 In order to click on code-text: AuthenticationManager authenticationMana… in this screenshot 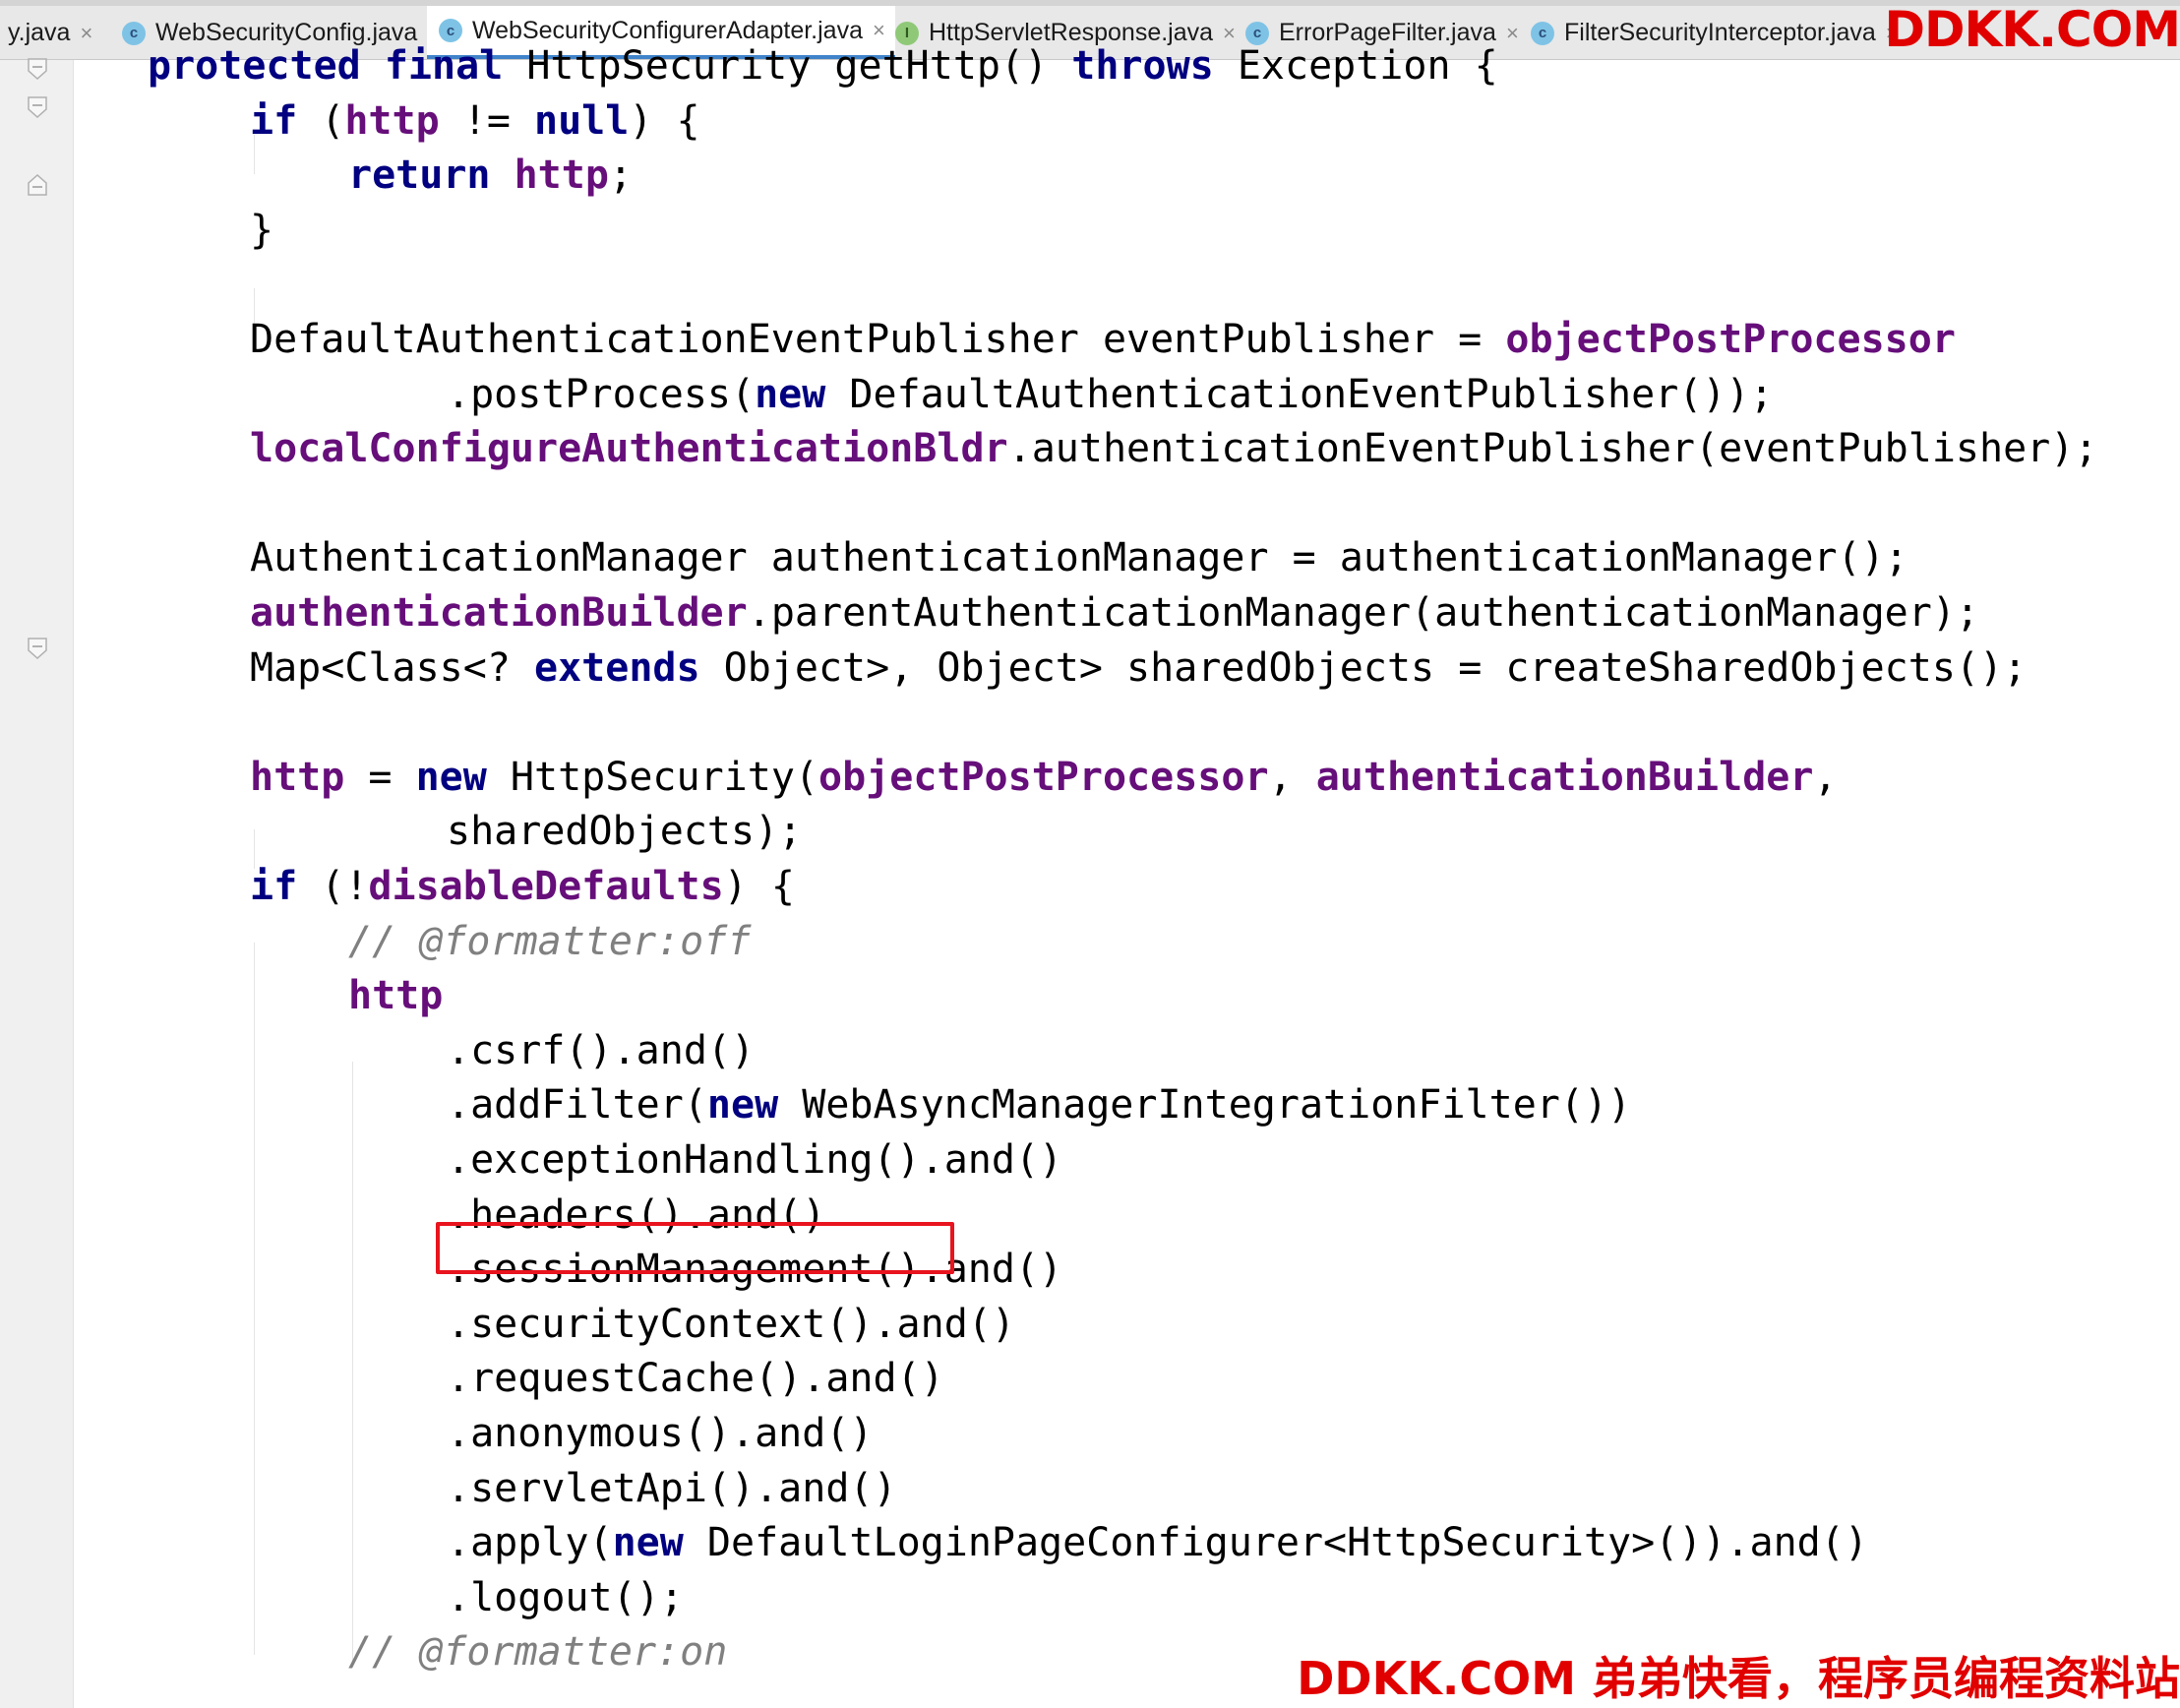, I will do `click(1079, 558)`.